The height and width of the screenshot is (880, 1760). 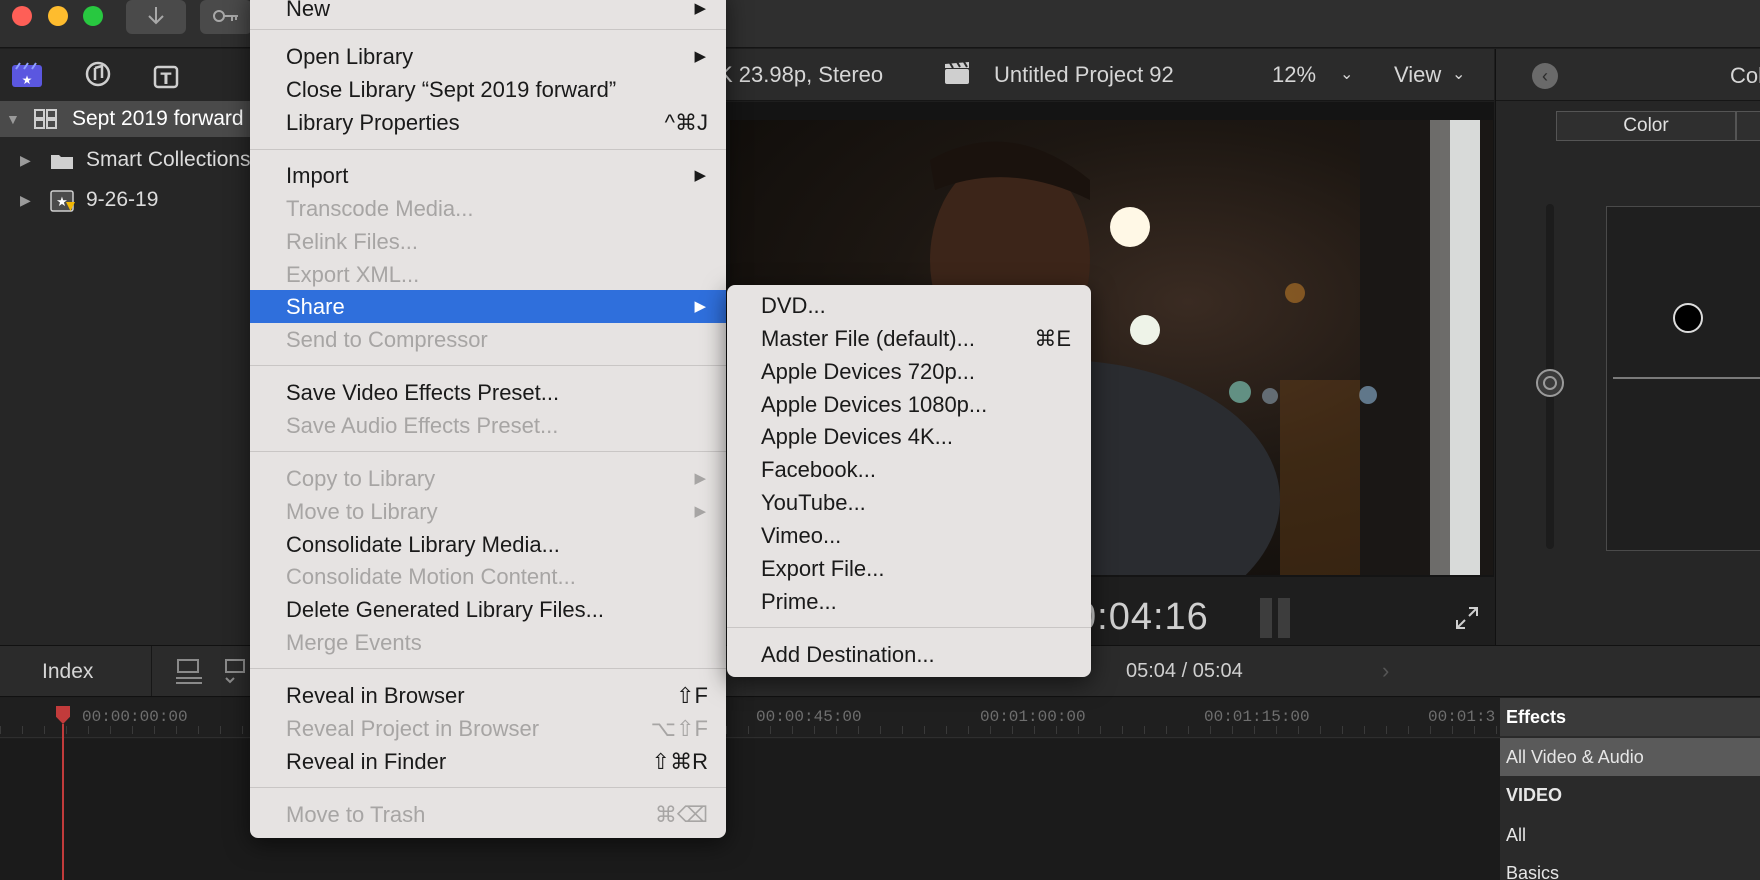 I want to click on import-media-button, so click(x=156, y=17).